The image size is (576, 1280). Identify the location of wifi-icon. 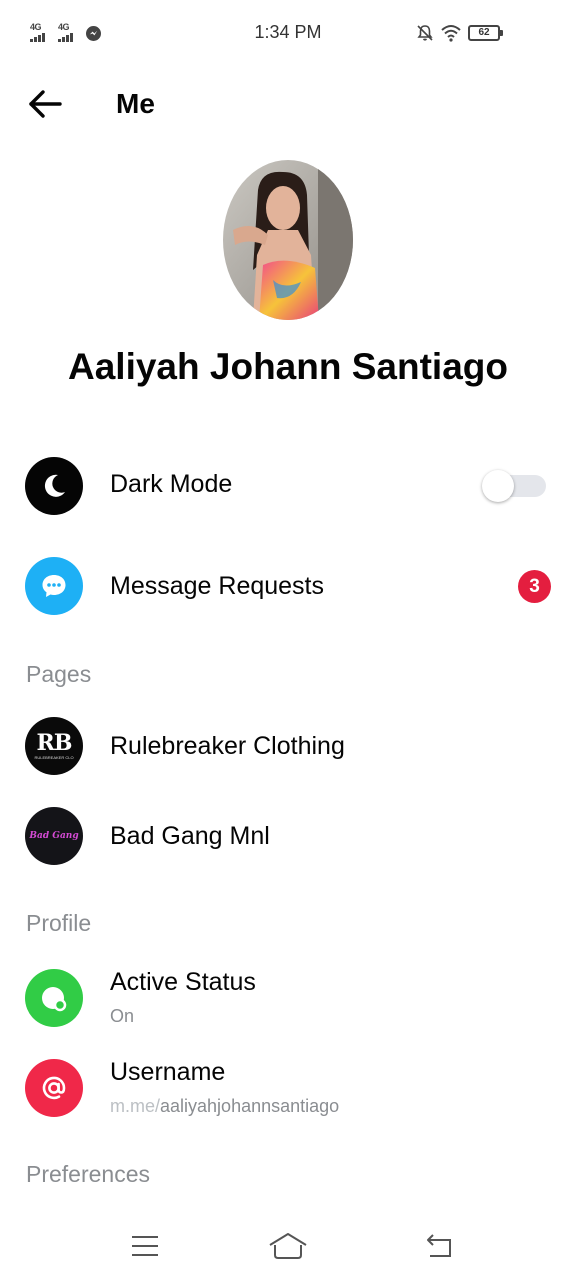
(451, 33).